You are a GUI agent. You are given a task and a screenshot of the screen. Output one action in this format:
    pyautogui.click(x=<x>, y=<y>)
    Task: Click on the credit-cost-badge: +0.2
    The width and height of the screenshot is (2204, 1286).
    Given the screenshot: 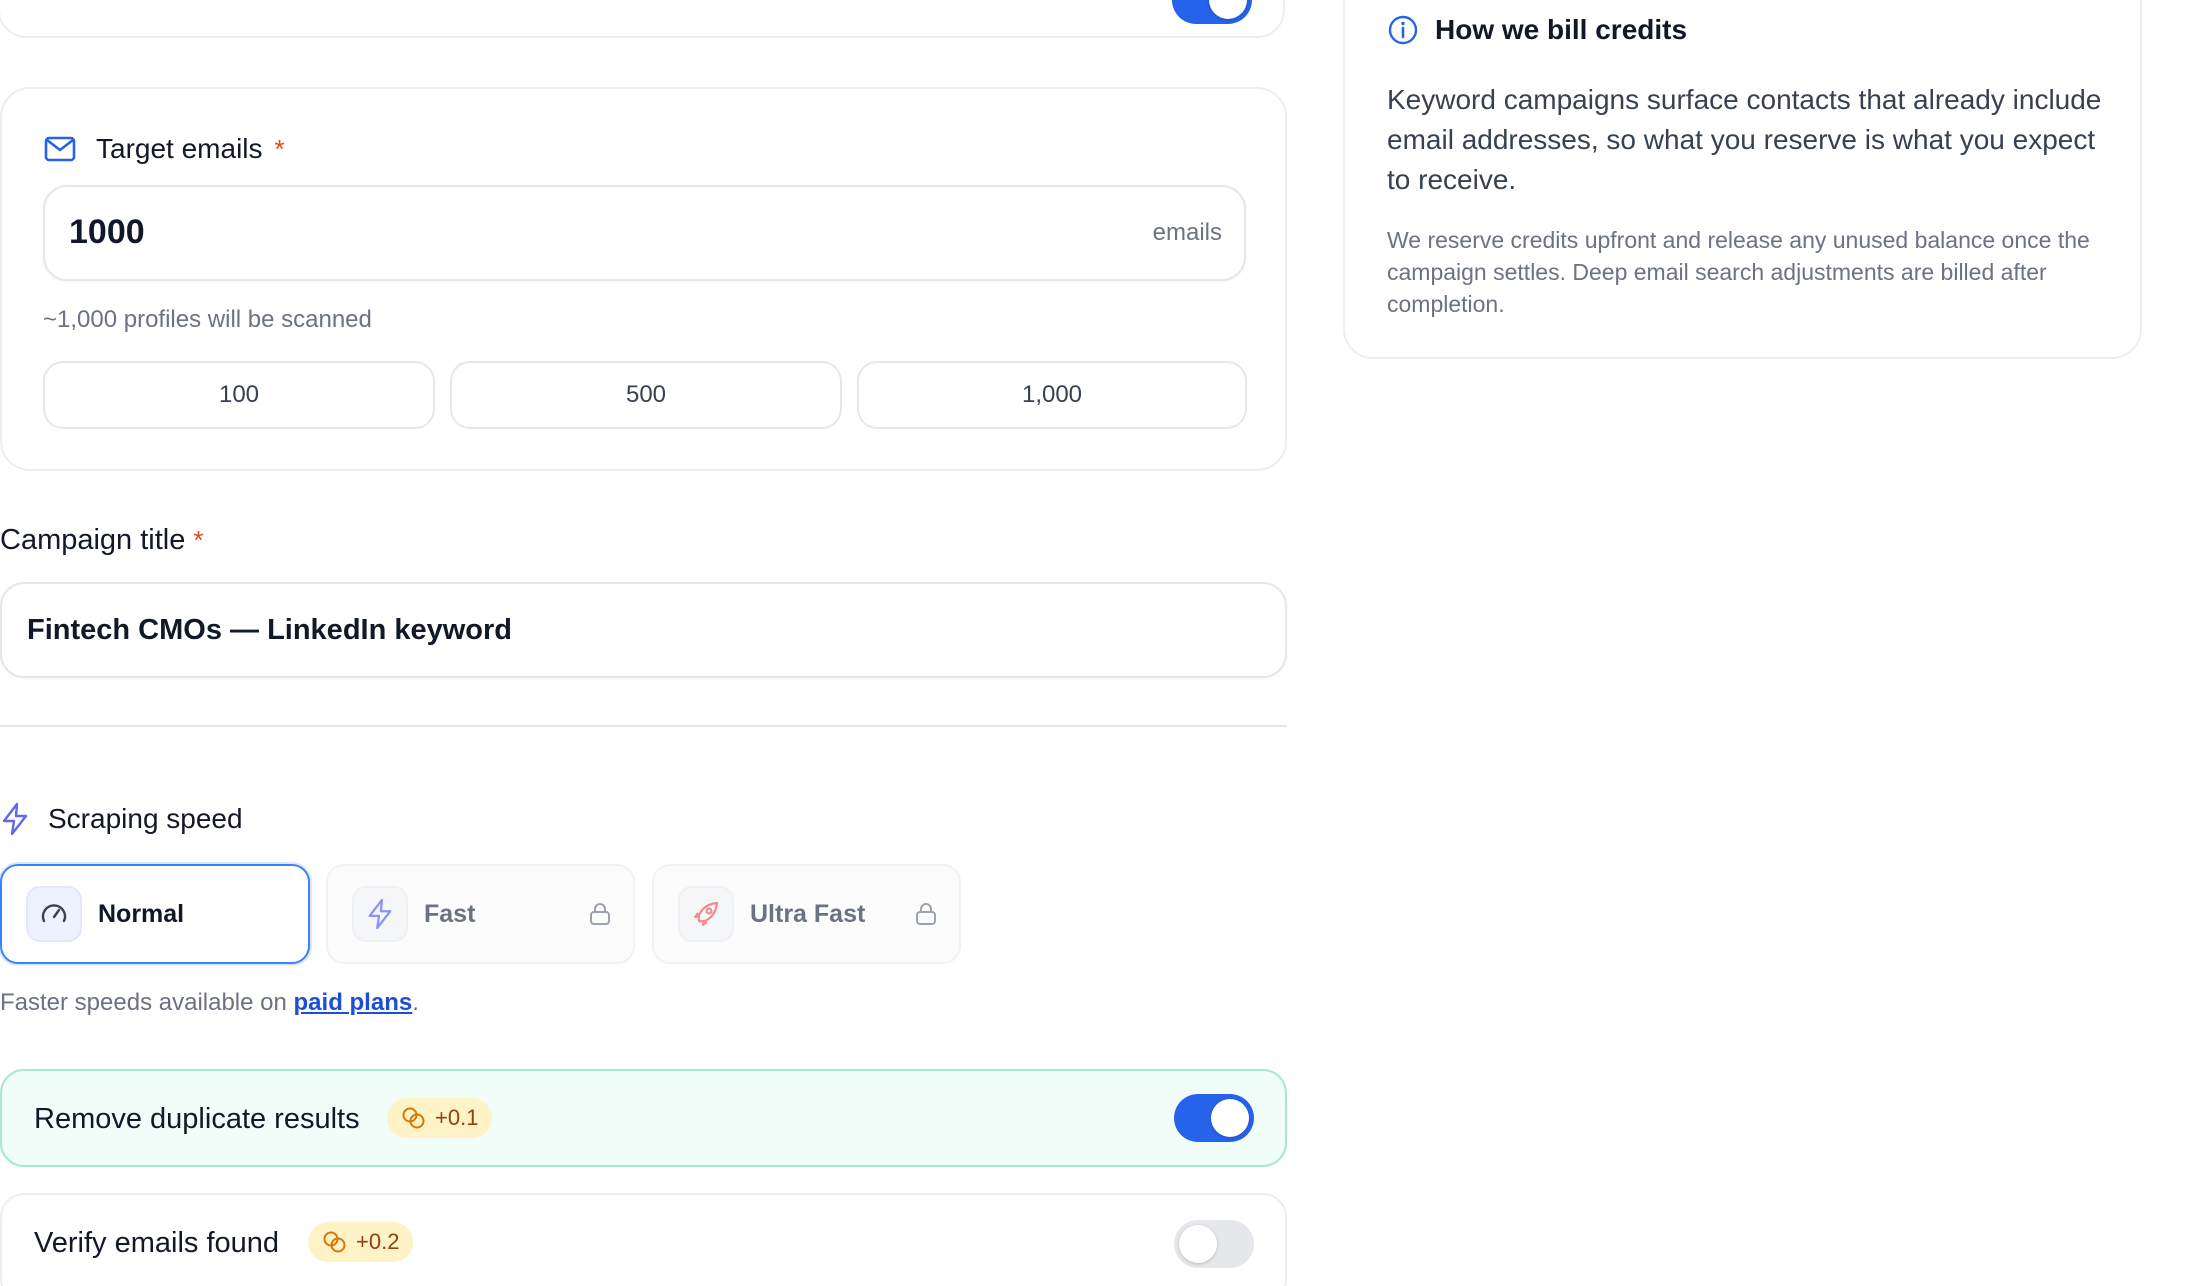 What is the action you would take?
    pyautogui.click(x=361, y=1242)
    